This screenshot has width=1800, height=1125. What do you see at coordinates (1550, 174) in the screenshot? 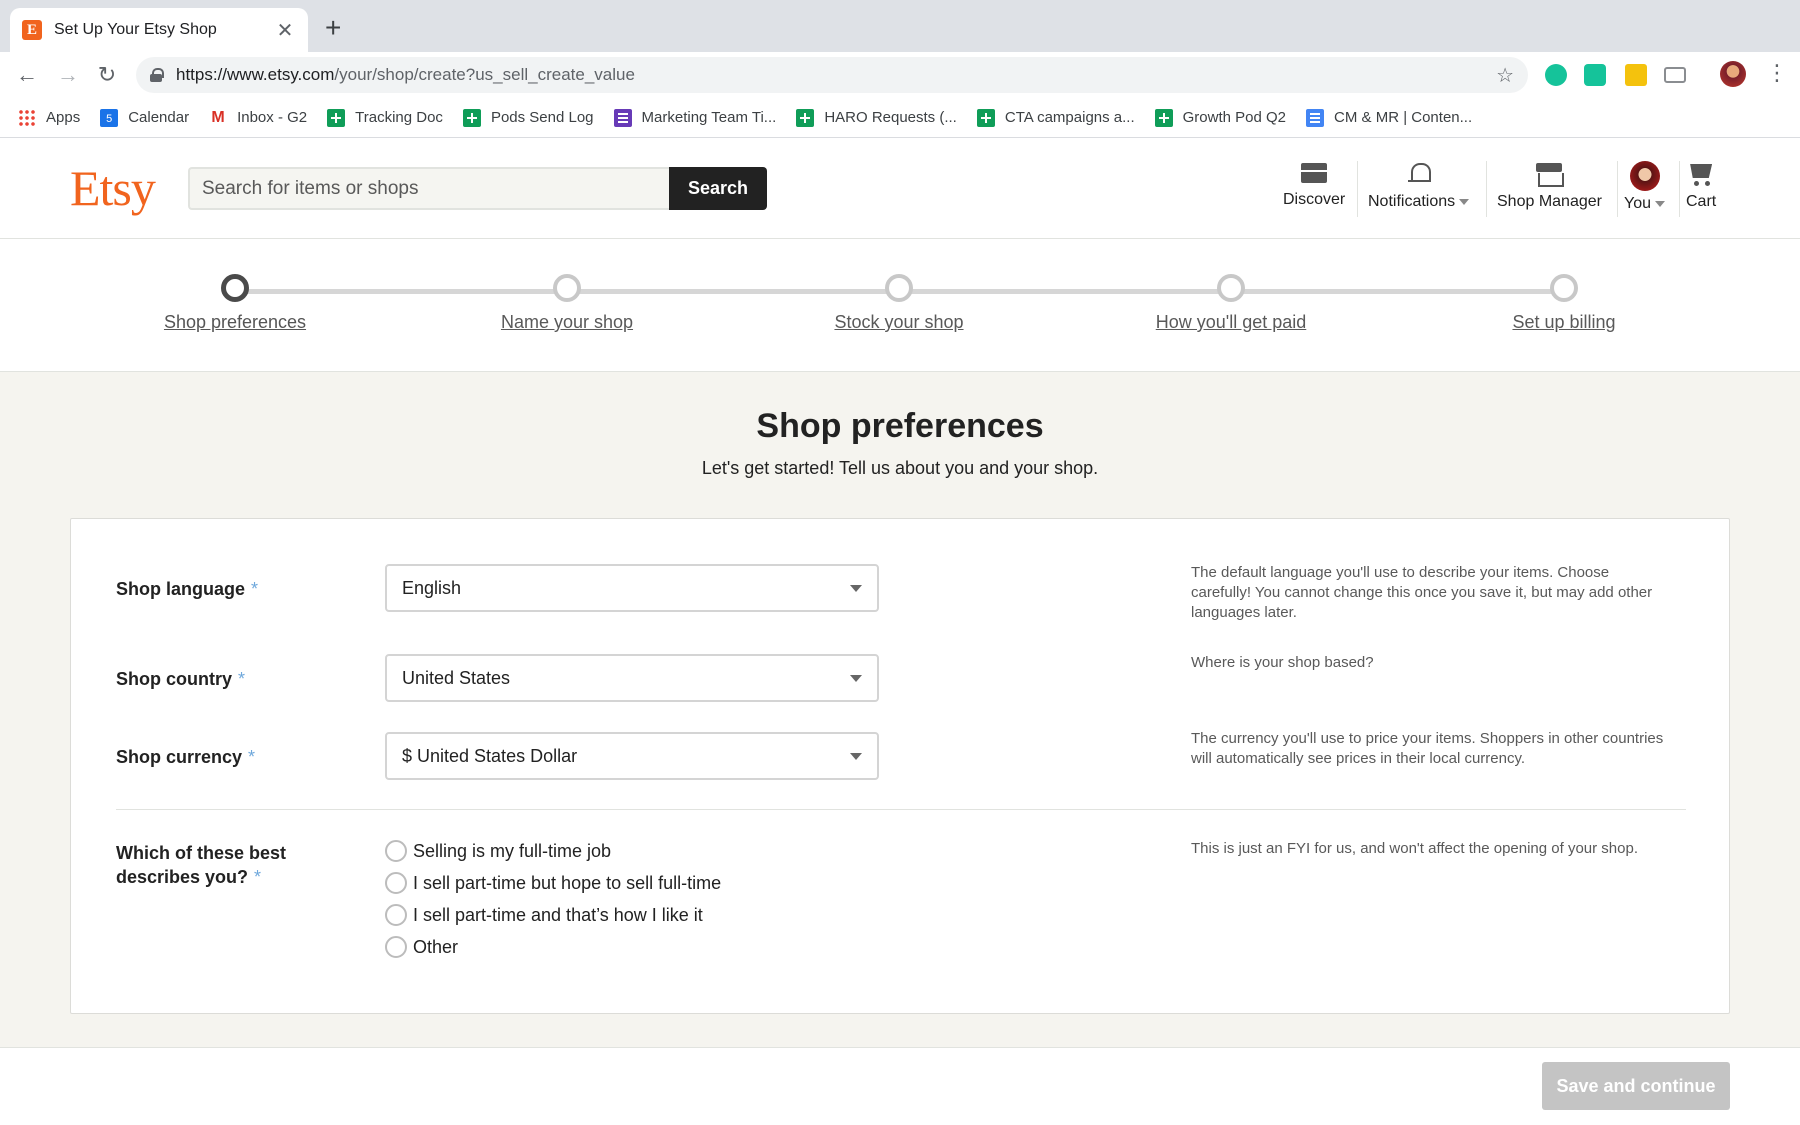
I see `shop-icon` at bounding box center [1550, 174].